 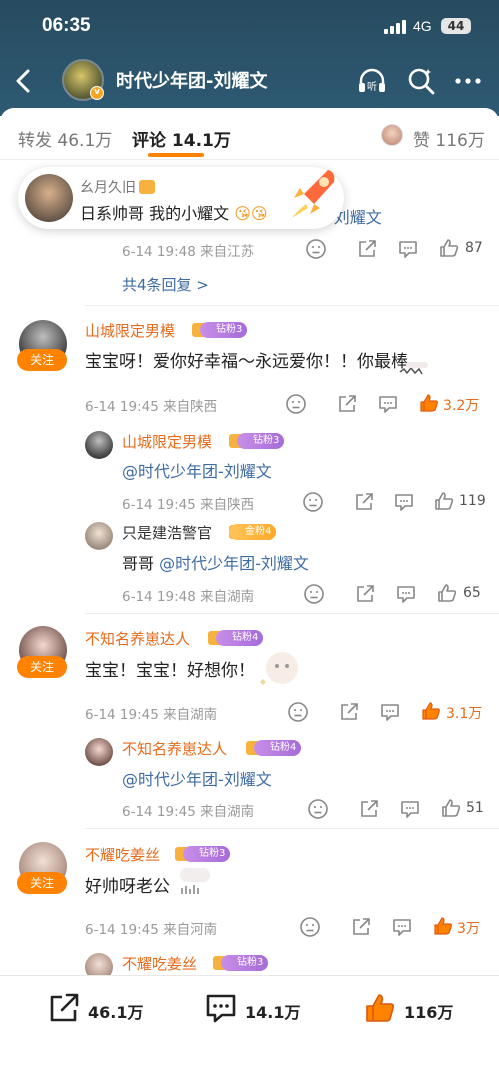 I want to click on repost-count: 46.1万, so click(x=116, y=1012).